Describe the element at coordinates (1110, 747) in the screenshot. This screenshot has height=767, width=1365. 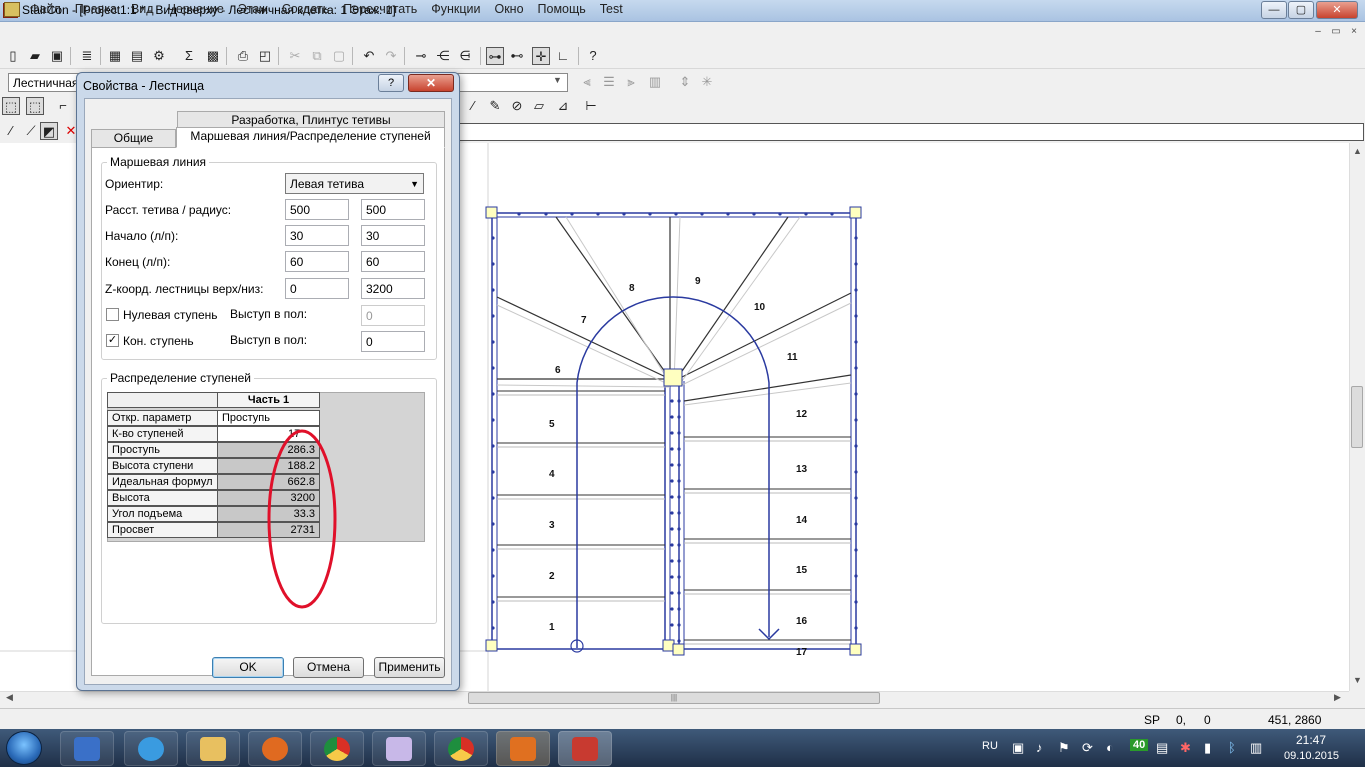
I see `tray-disk-icon: ◐` at that location.